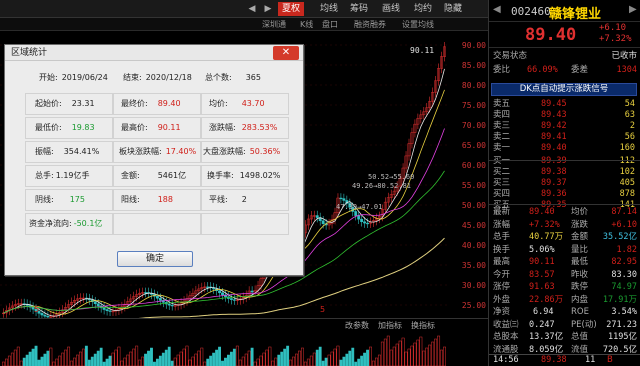 This screenshot has height=366, width=640. Describe the element at coordinates (580, 224) in the screenshot. I see `stat-label: 涨跌` at that location.